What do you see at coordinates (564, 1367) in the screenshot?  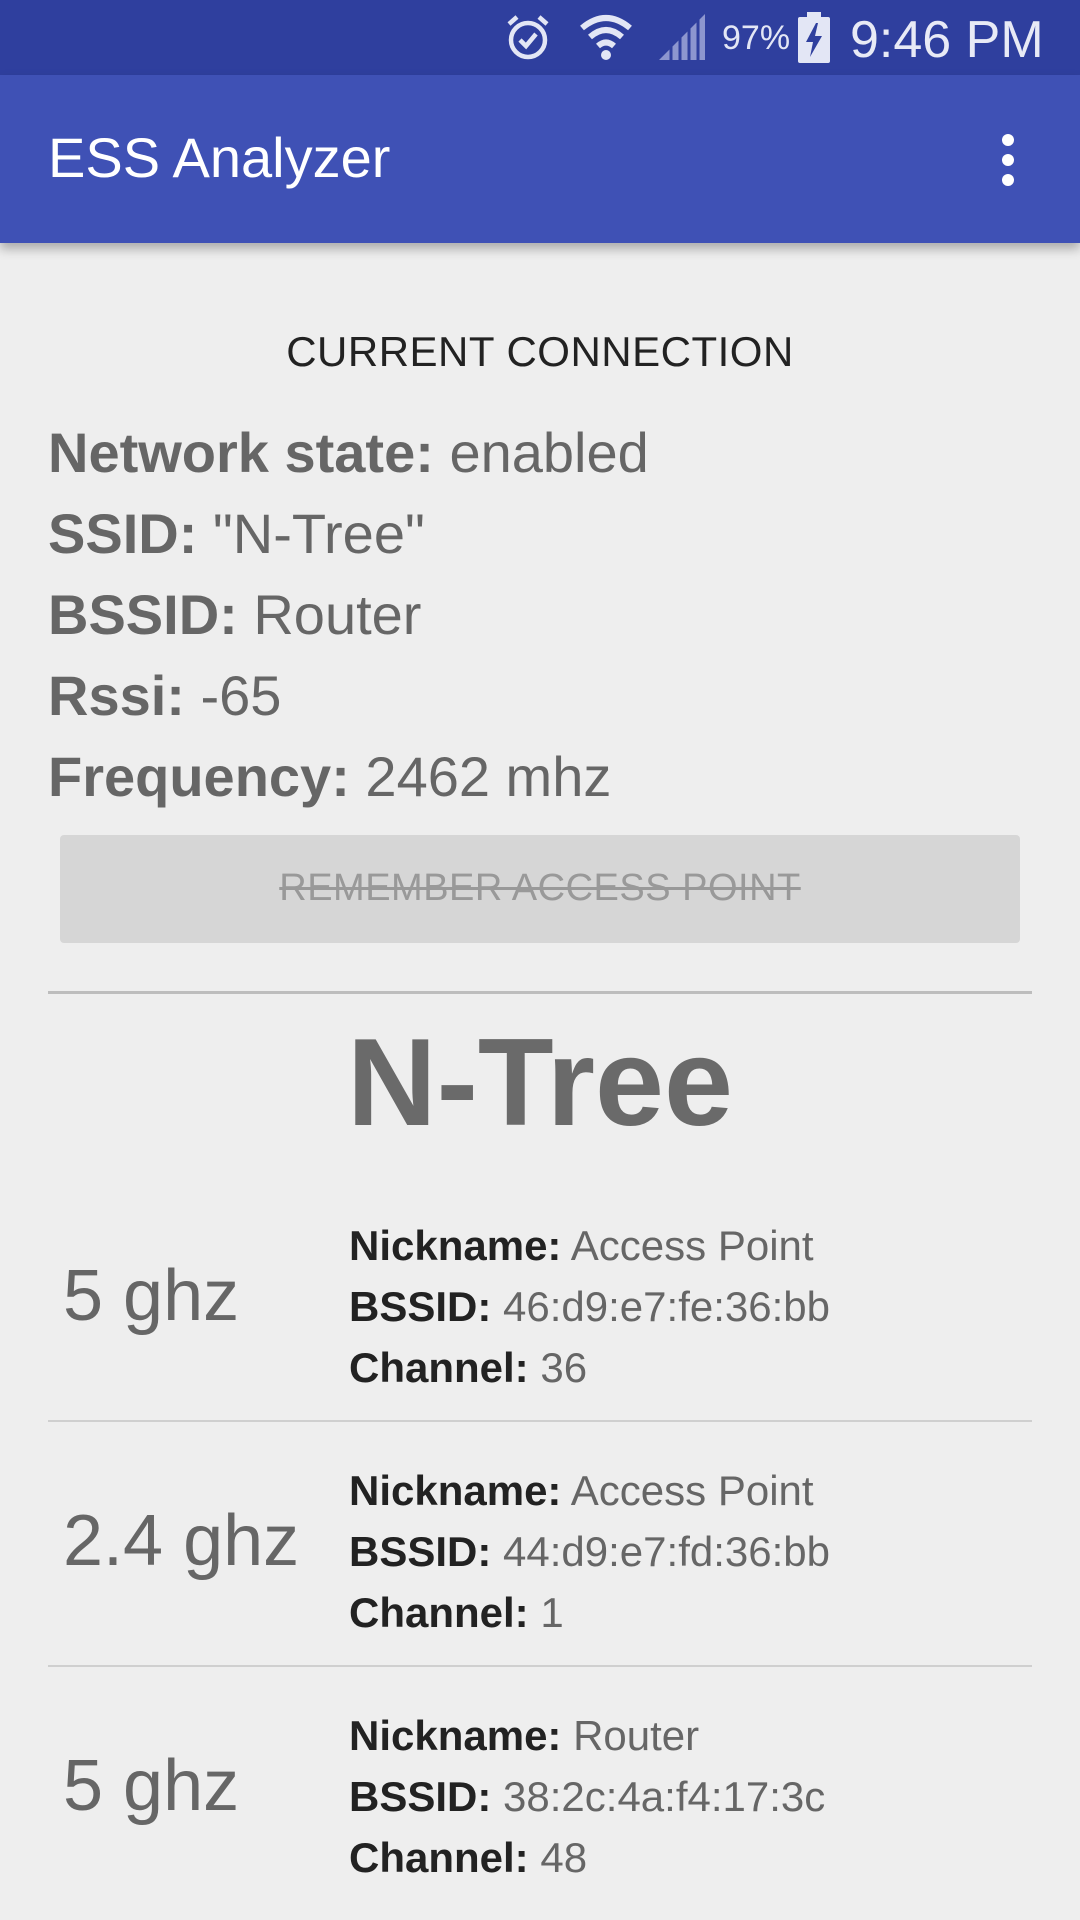 I see `channel-value: 36` at bounding box center [564, 1367].